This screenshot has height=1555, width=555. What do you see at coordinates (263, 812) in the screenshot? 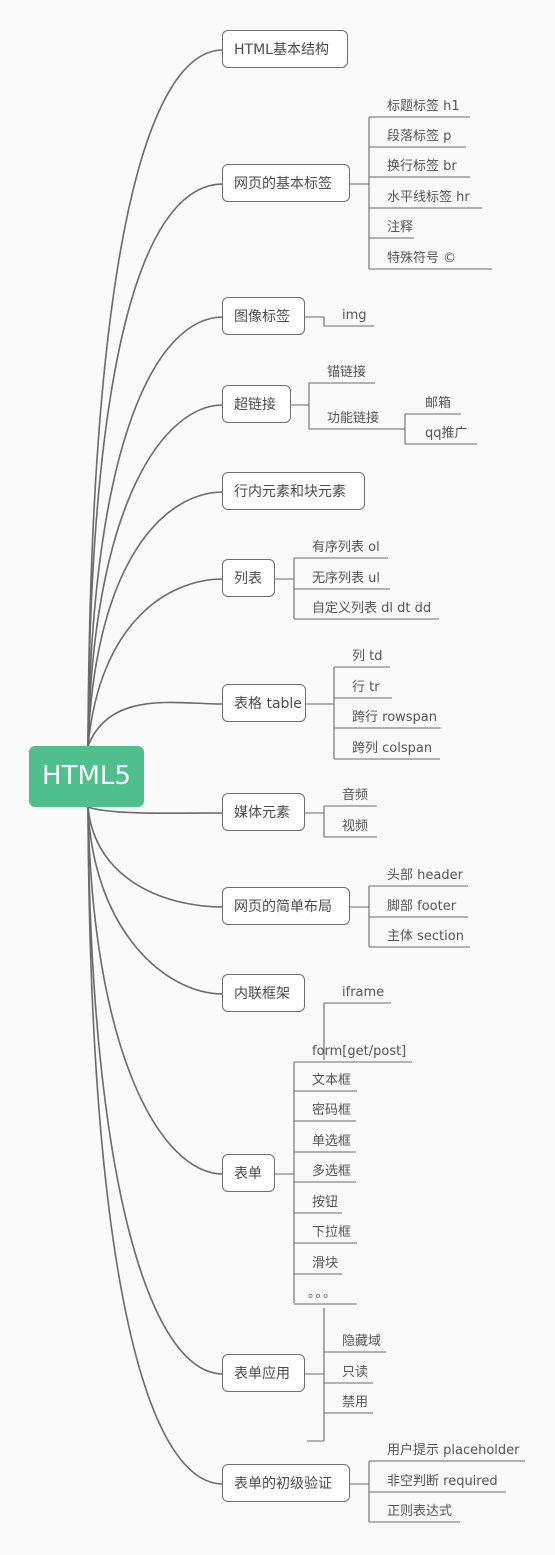
I see `branch-media: 媒体元素` at bounding box center [263, 812].